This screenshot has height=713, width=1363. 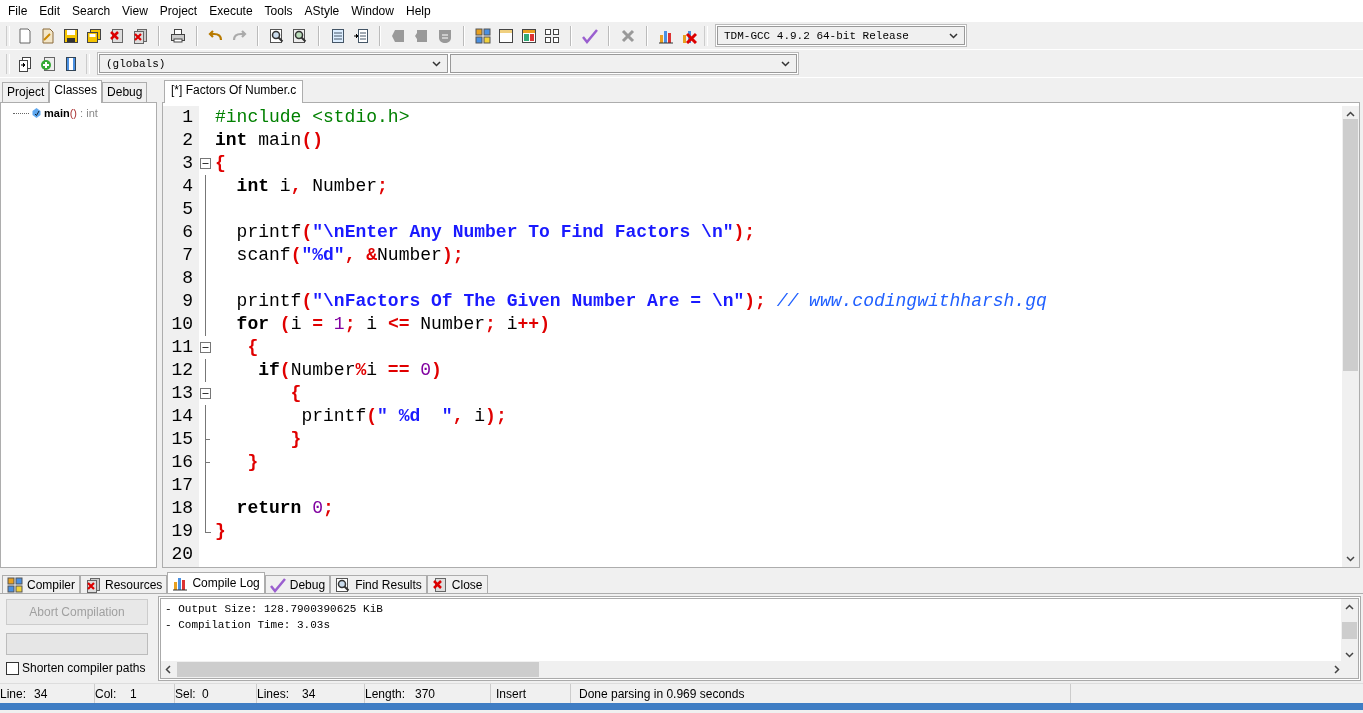 I want to click on menu-item: Tools, so click(x=278, y=11).